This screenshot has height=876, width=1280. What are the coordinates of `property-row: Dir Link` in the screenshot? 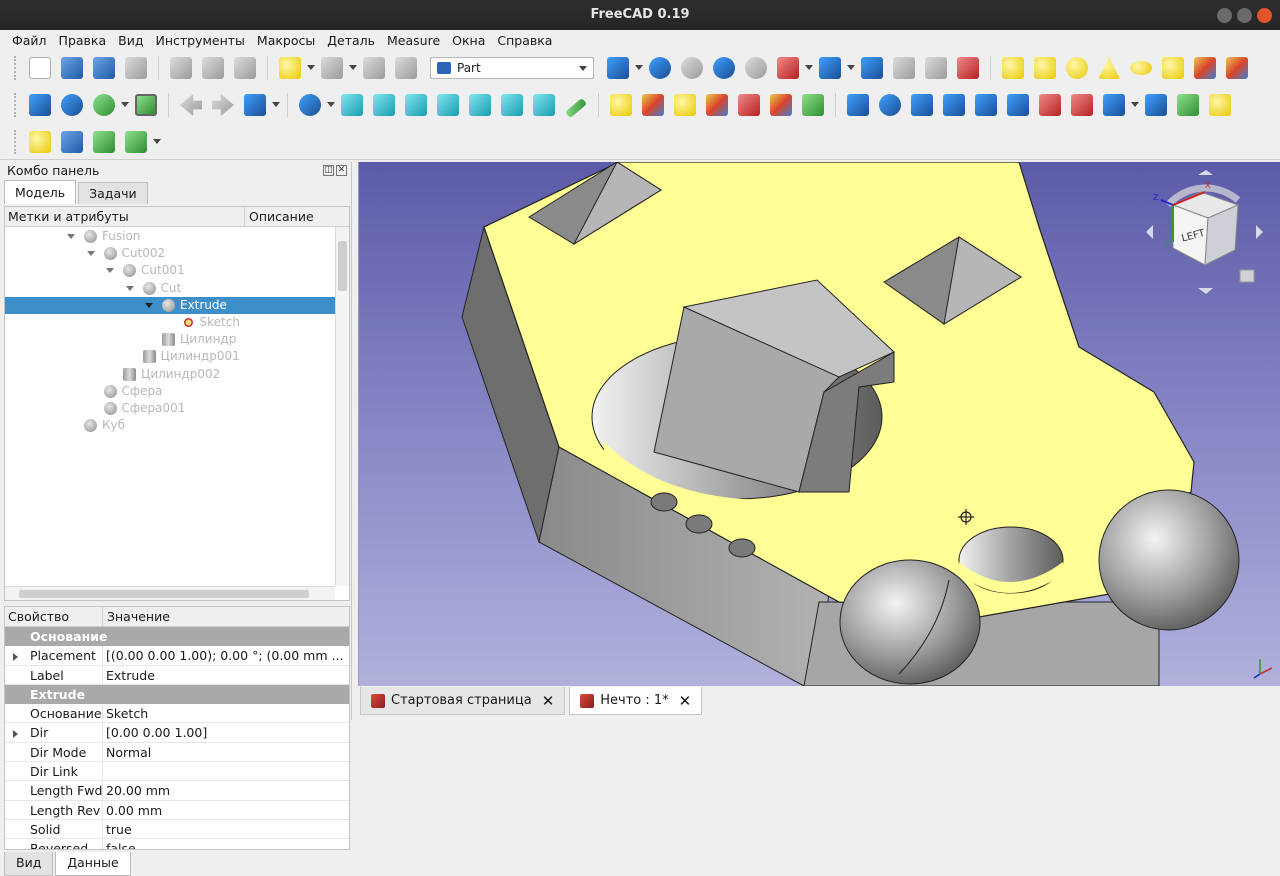 It's located at (177, 772).